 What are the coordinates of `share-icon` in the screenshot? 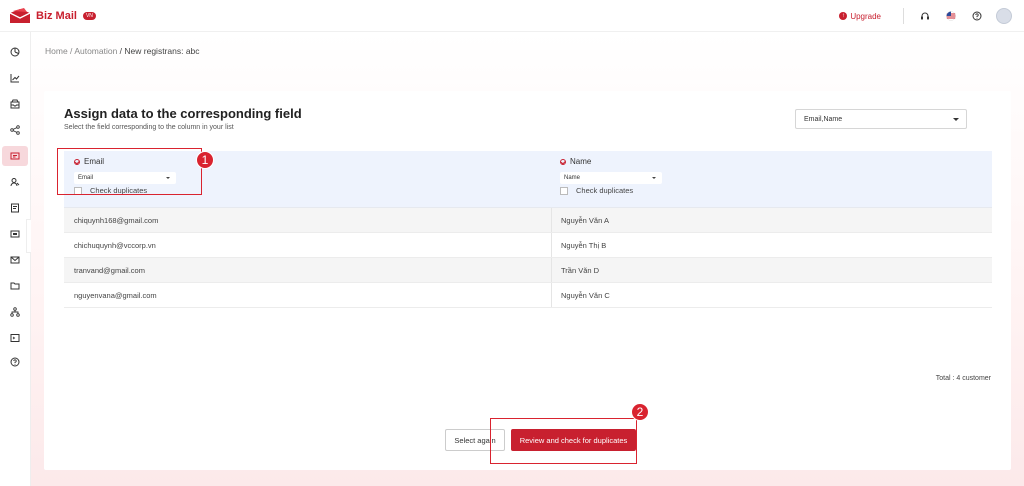 It's located at (15, 130).